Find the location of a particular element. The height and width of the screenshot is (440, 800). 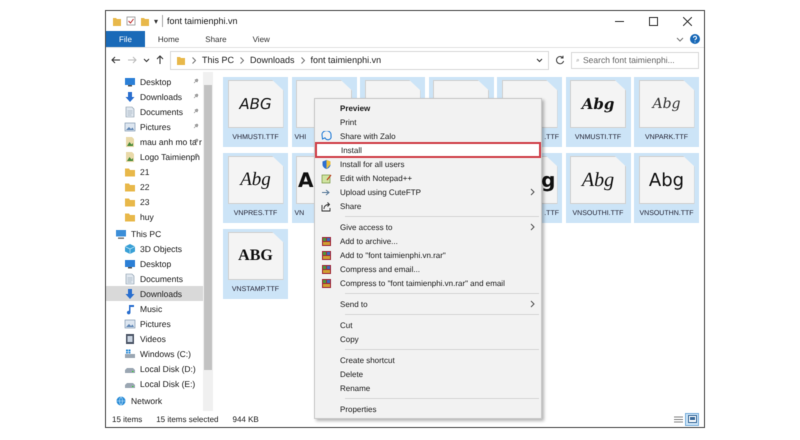

menu-label: Rename is located at coordinates (355, 388).